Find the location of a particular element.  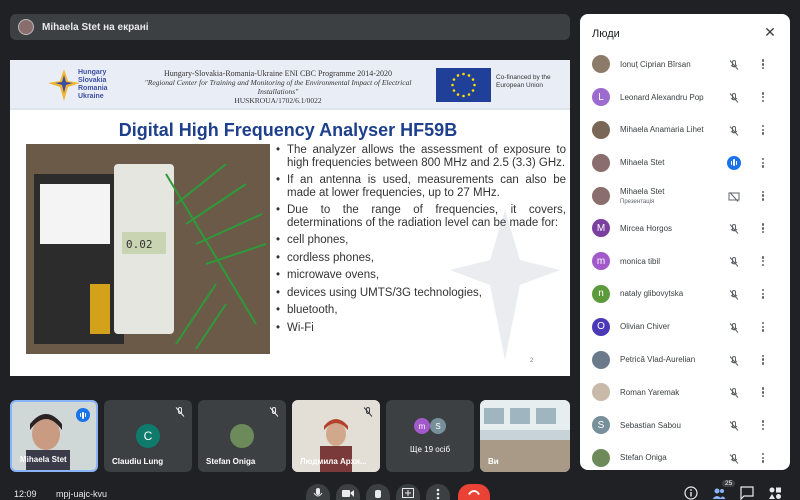

participant-name: Ionuț Ciprian Bîrsan is located at coordinates (655, 64).